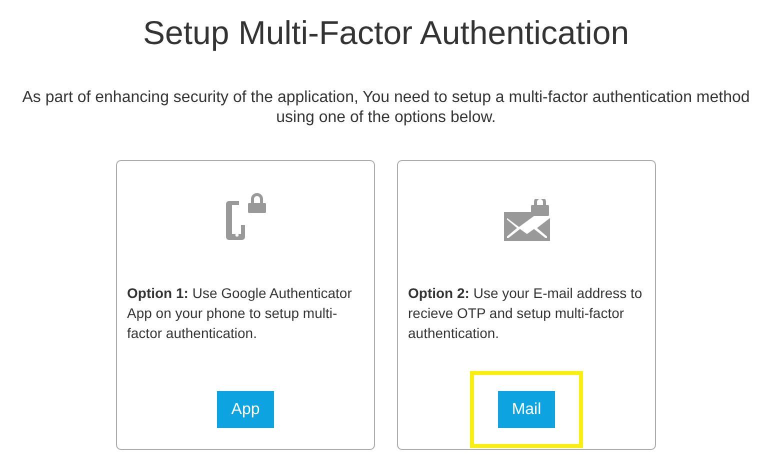 The width and height of the screenshot is (772, 456). Describe the element at coordinates (526, 313) in the screenshot. I see `option-description: Option 2: Use your E-mail address to recieve OTP and setup multi-factor authentication.` at that location.